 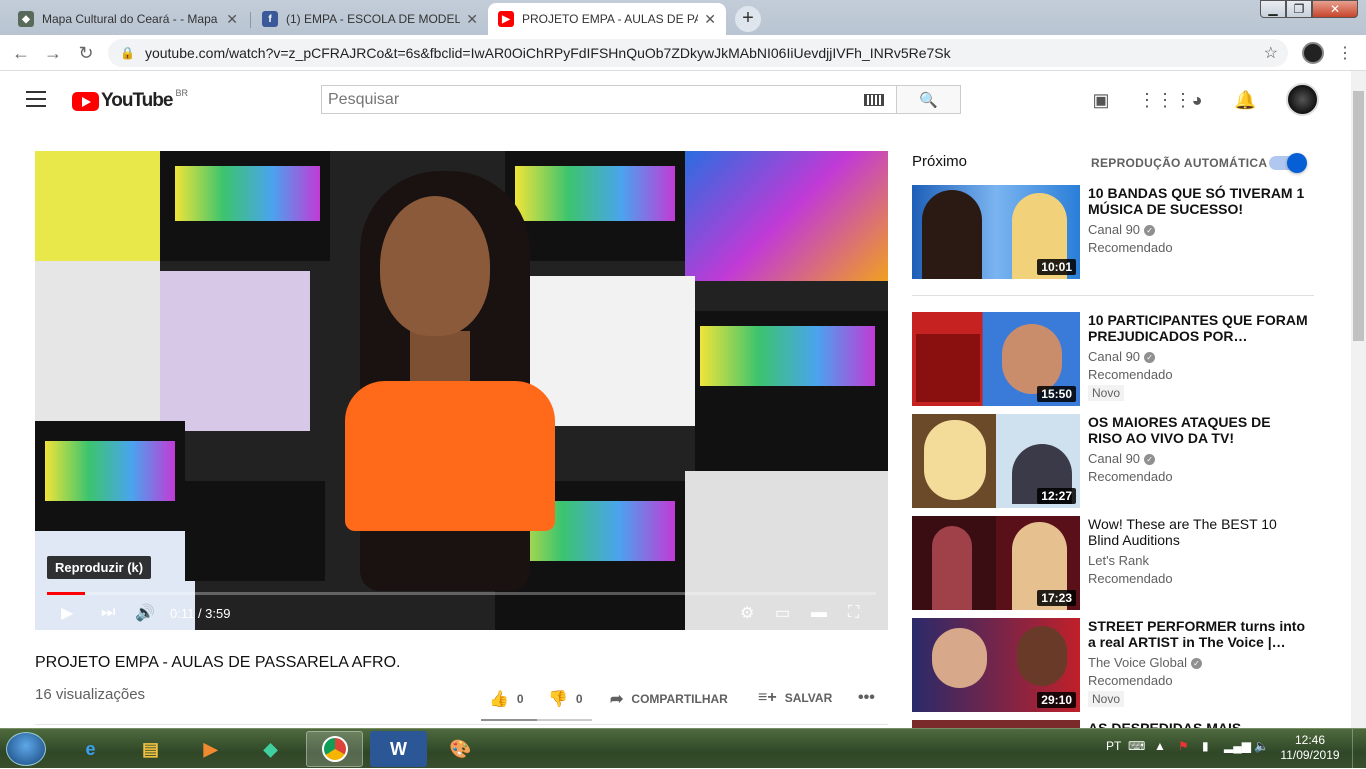 What do you see at coordinates (1160, 746) in the screenshot?
I see `show-hidden-icons-icon: ▲` at bounding box center [1160, 746].